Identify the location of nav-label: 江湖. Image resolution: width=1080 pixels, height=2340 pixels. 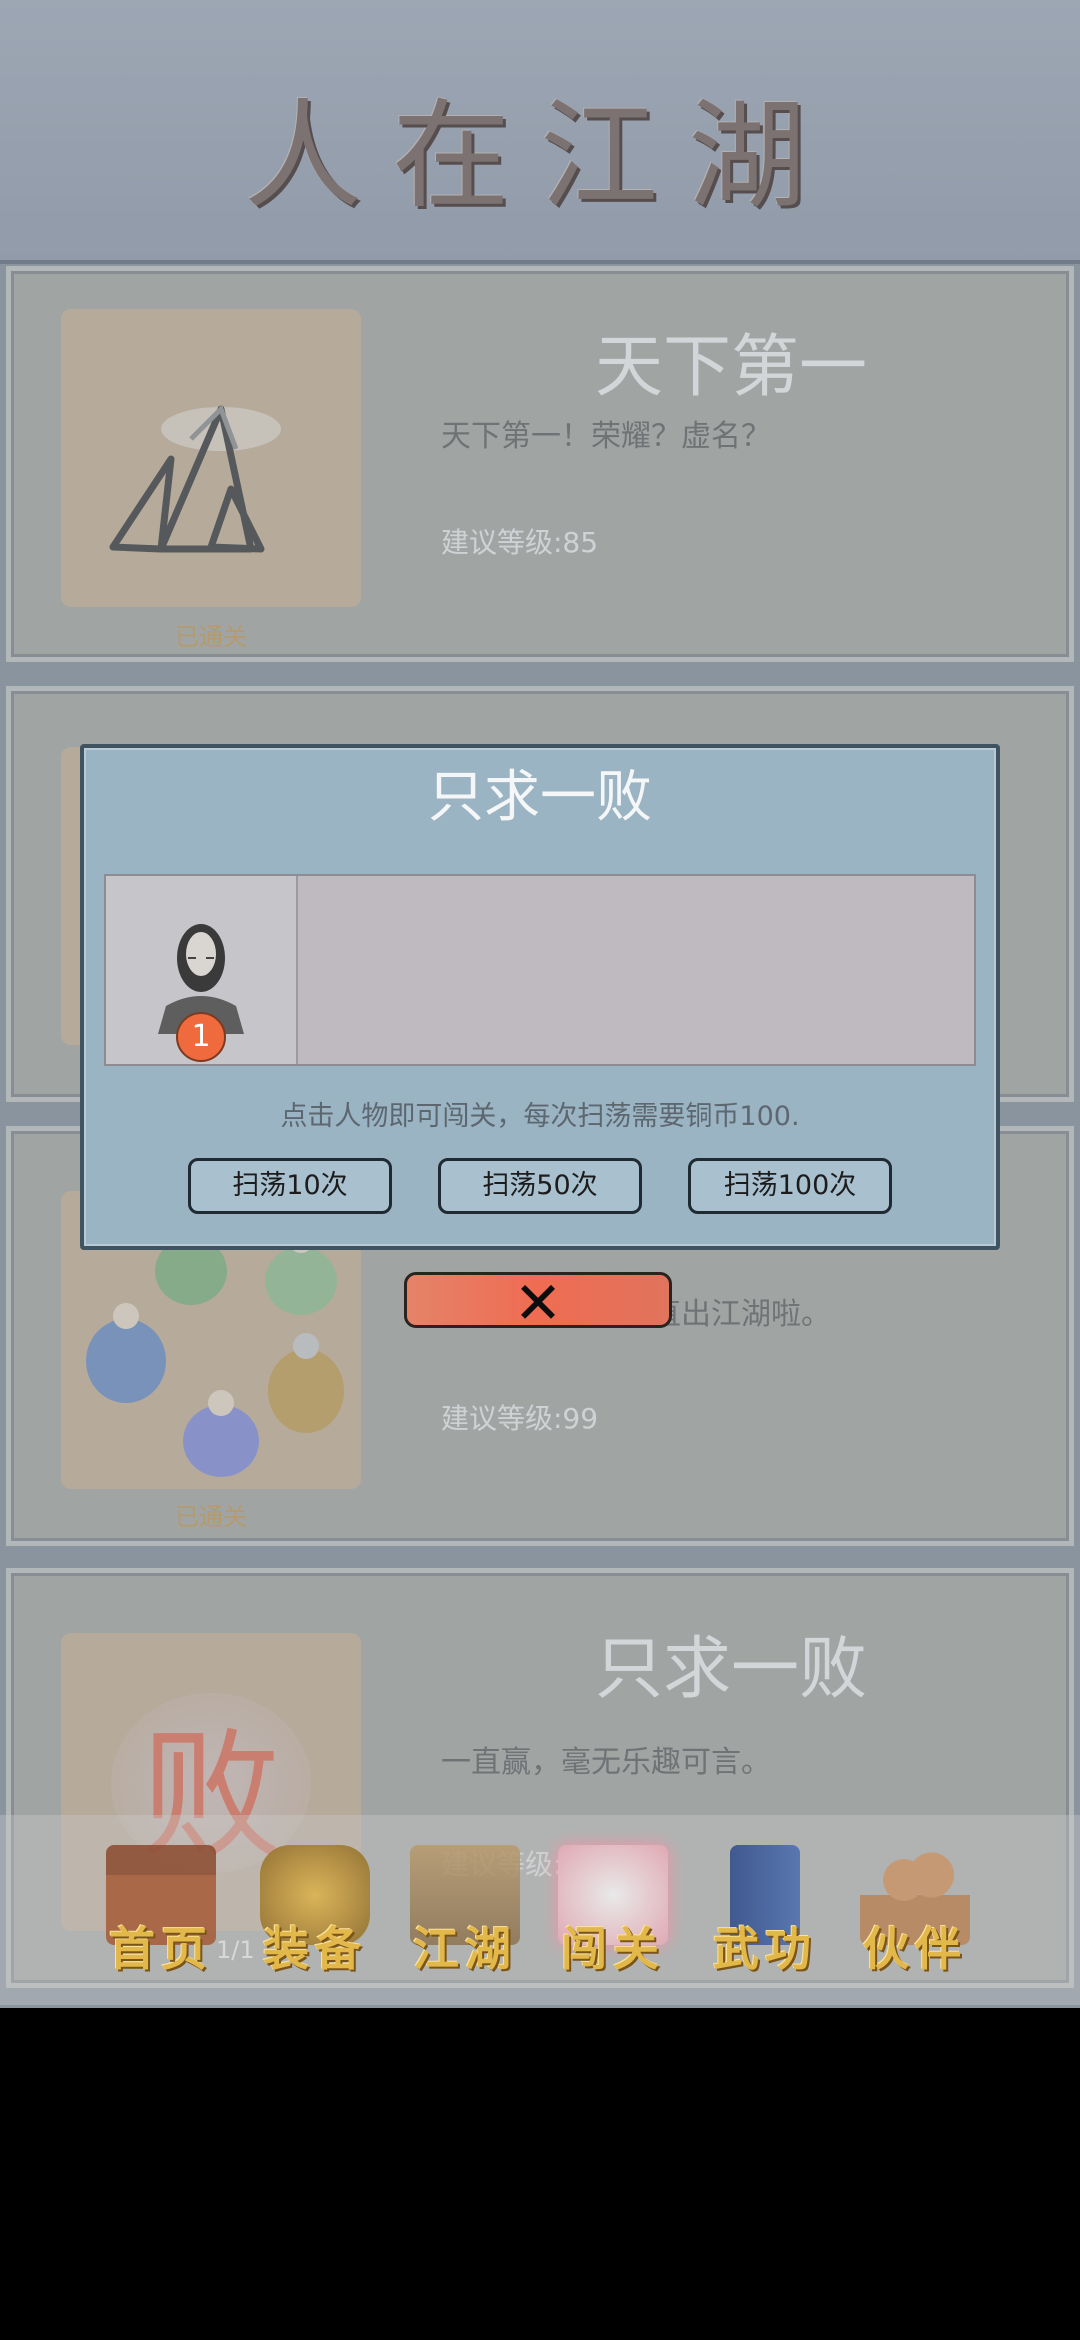
(465, 1949).